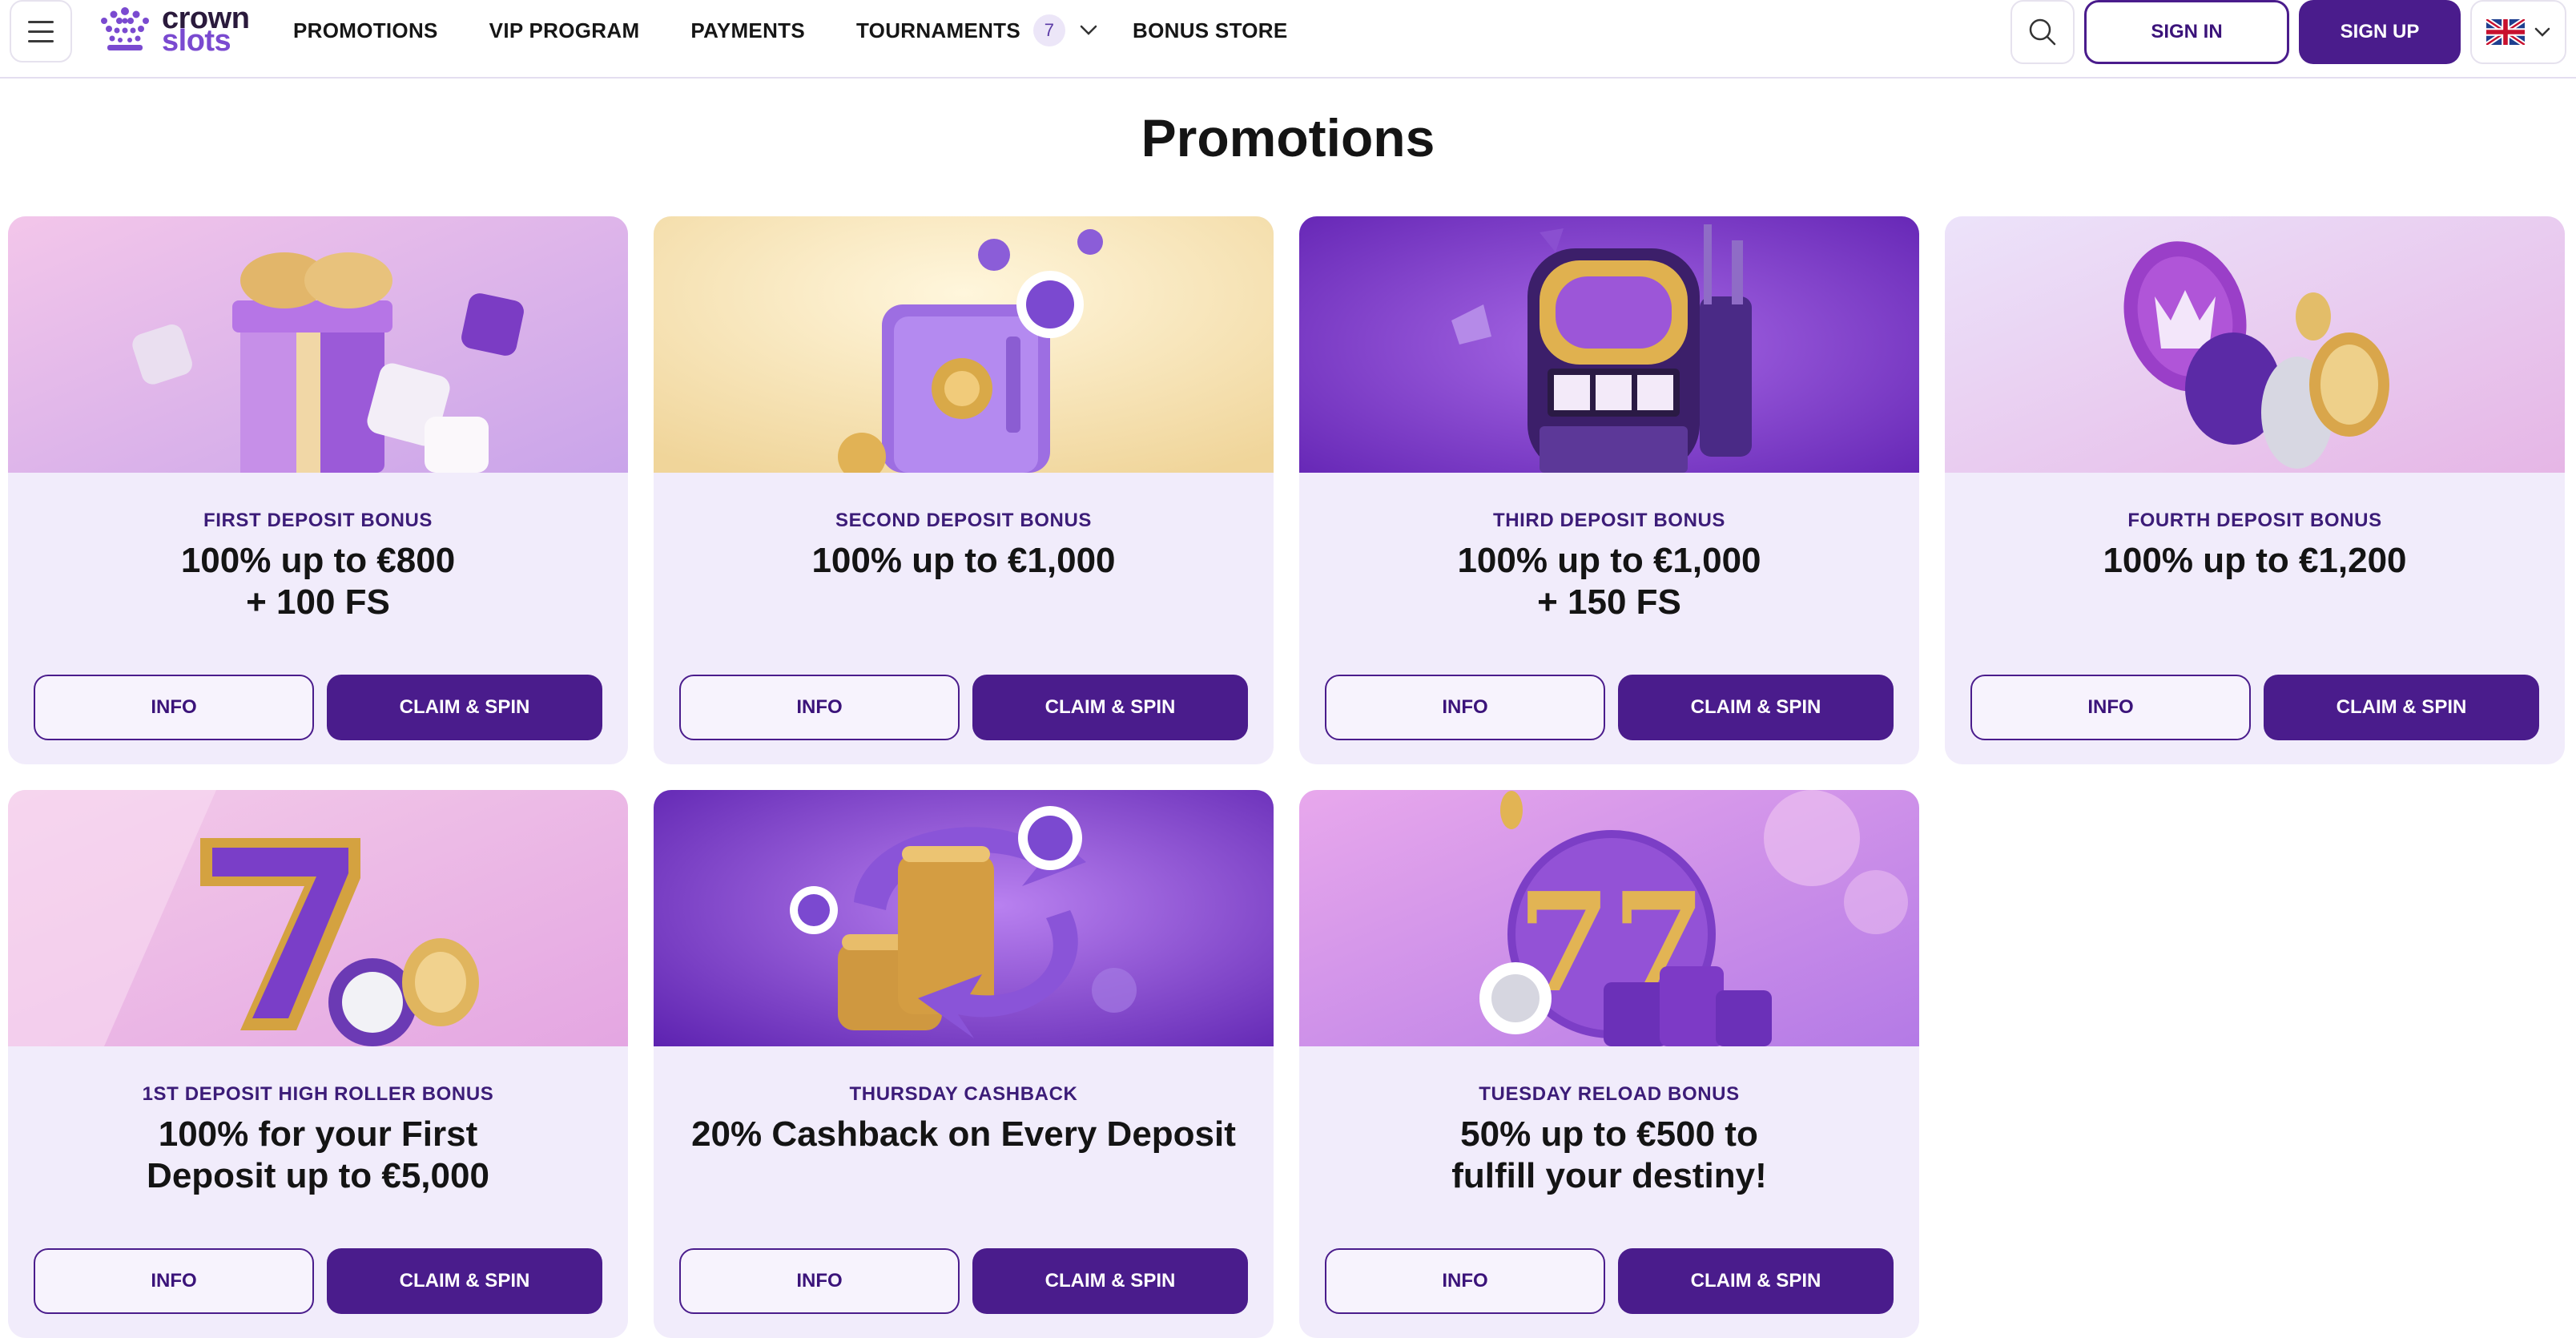 This screenshot has height=1338, width=2576. I want to click on nav-payments-label: PAYMENTS, so click(748, 30).